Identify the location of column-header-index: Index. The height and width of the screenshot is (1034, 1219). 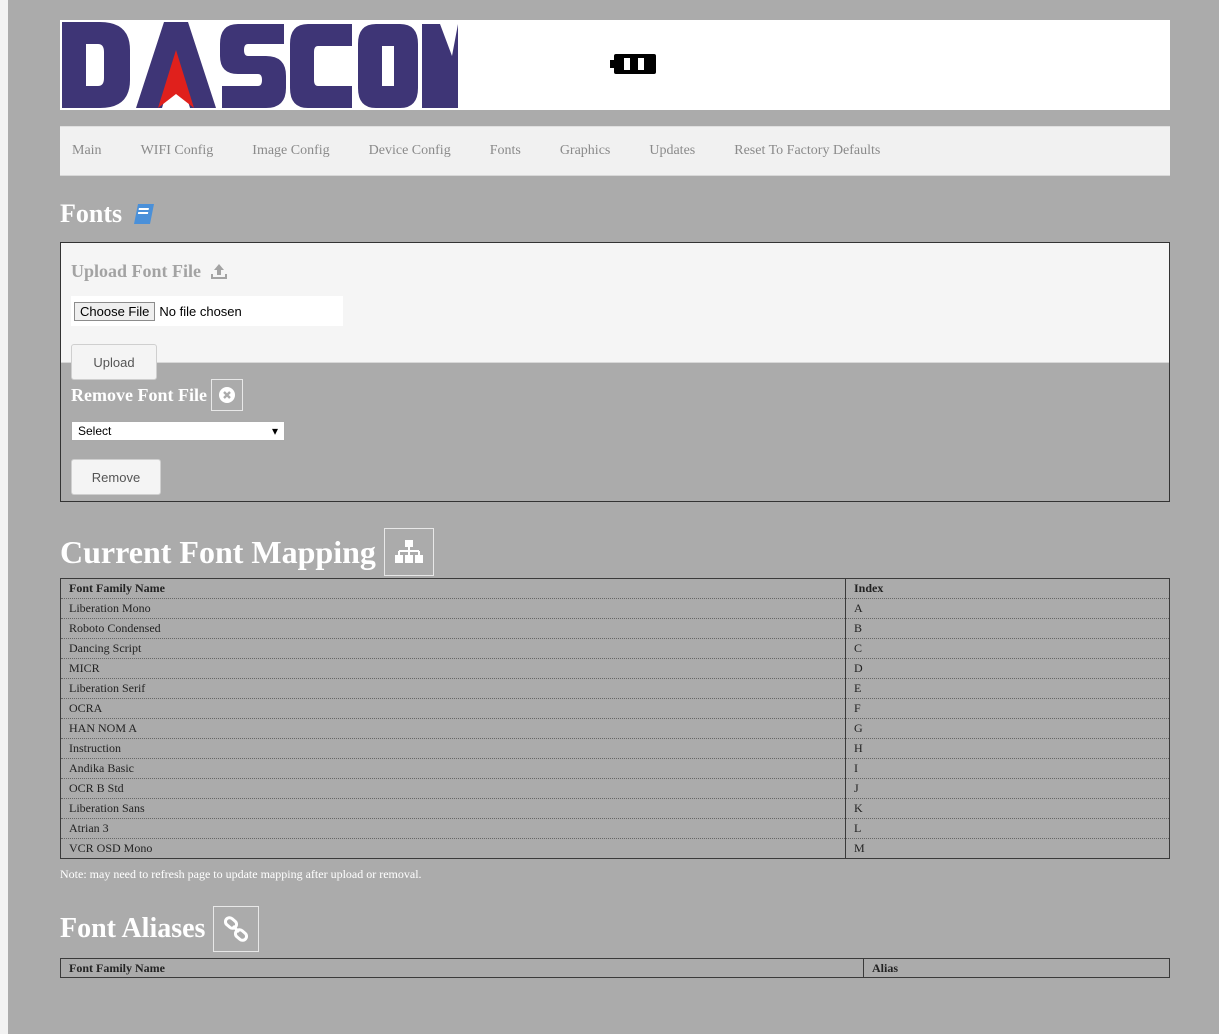
(1007, 588).